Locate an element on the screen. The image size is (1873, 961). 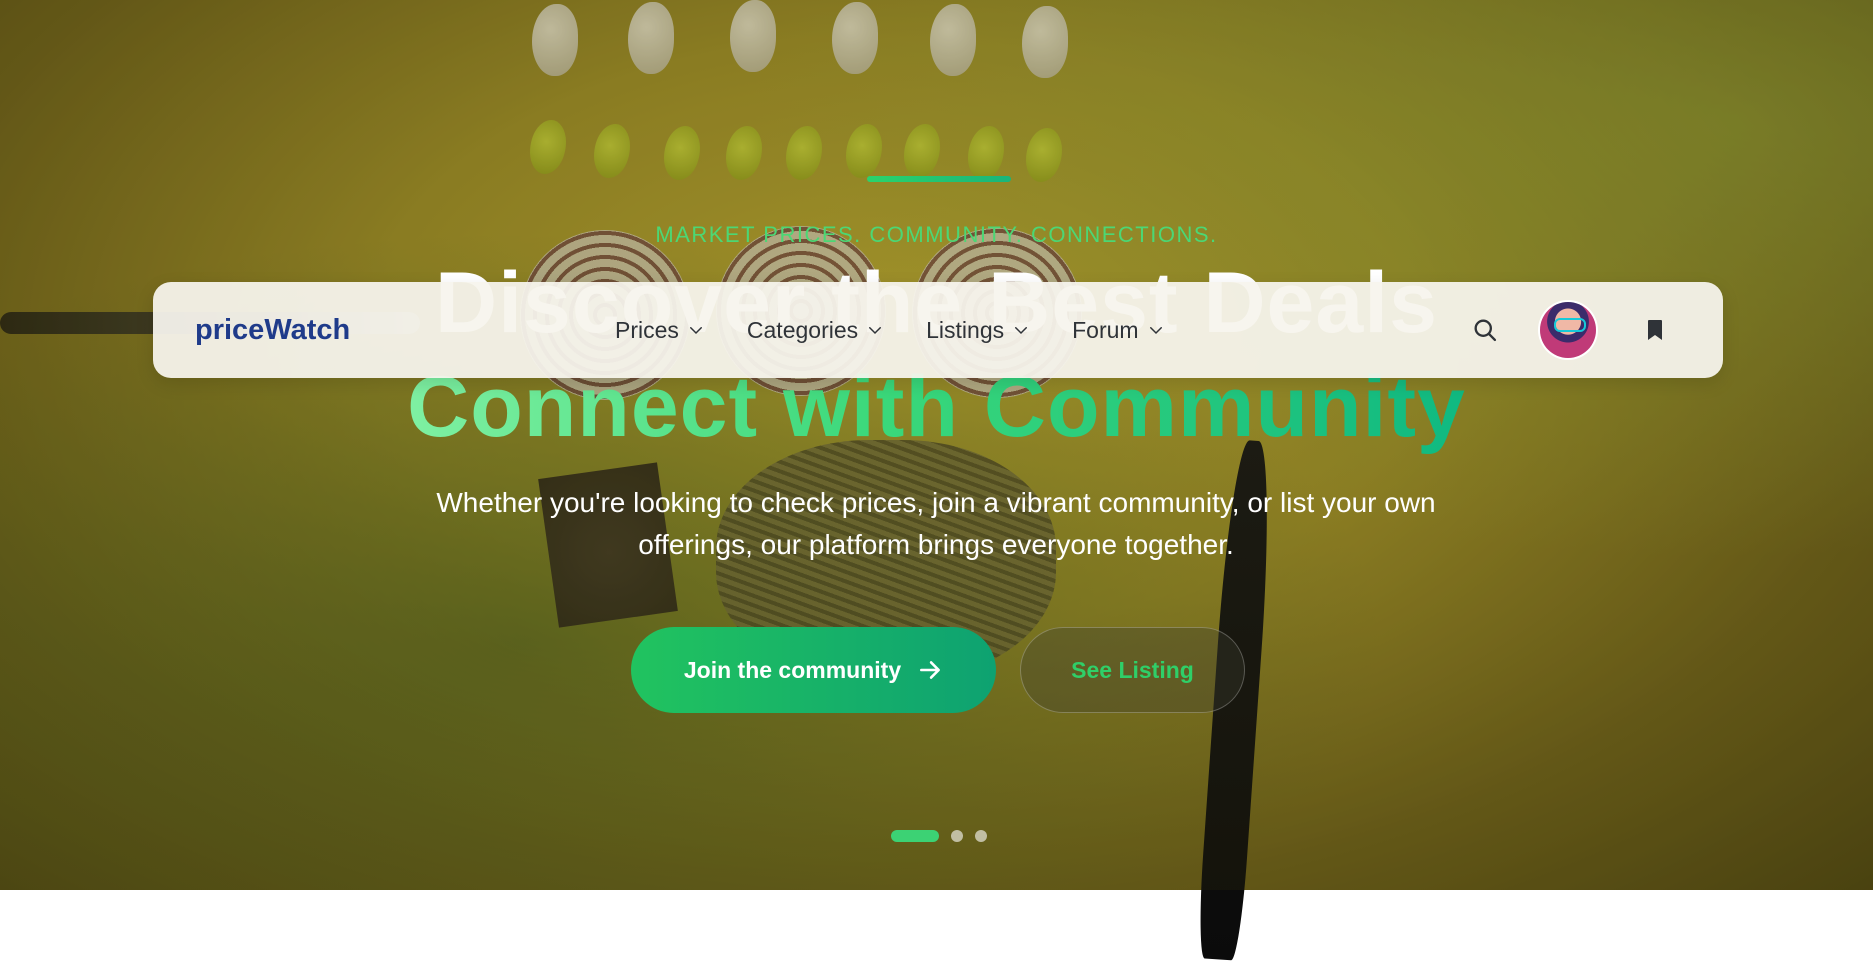
nav-item-listings: Listings is located at coordinates (978, 330).